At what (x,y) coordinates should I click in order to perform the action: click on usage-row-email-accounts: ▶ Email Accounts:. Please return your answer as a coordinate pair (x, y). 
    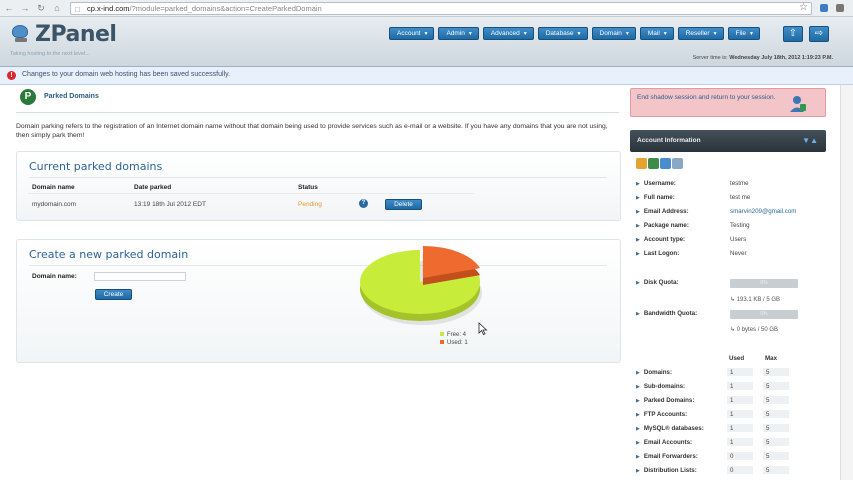
    Looking at the image, I should click on (664, 442).